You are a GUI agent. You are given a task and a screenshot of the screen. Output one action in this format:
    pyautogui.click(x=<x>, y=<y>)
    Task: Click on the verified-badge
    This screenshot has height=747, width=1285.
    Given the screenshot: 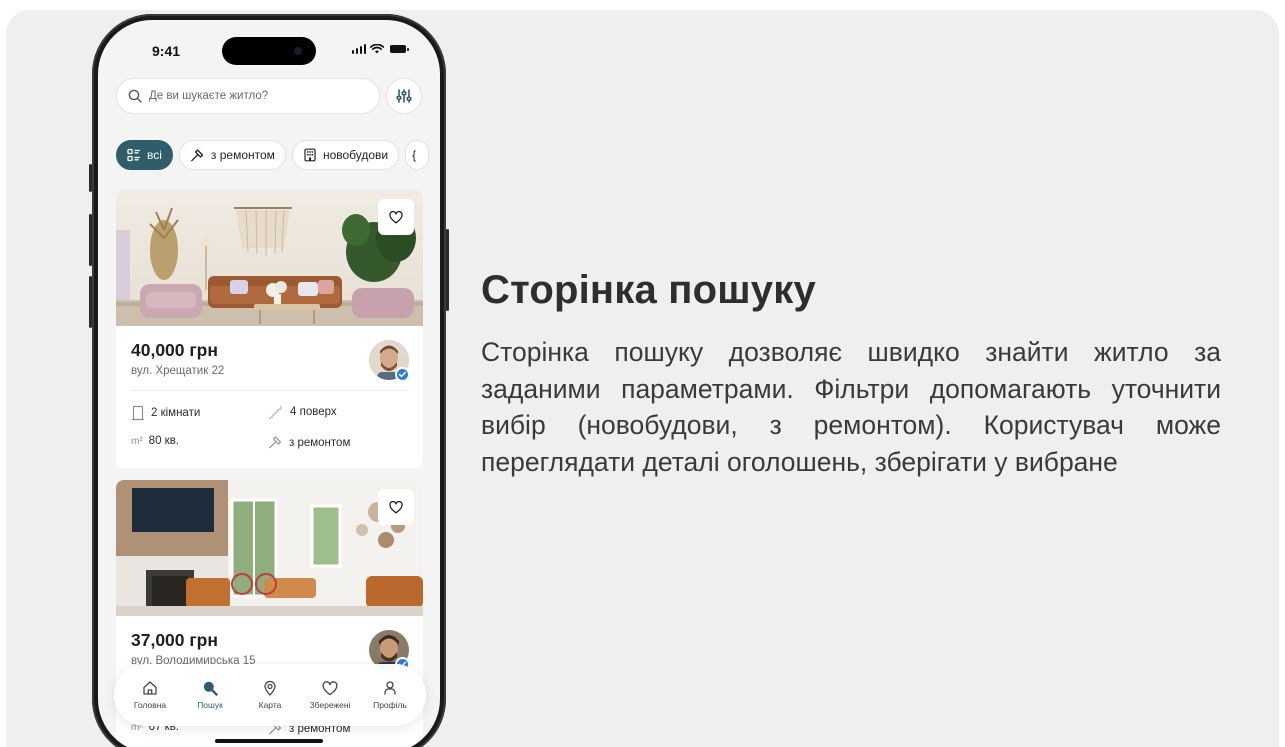 What is the action you would take?
    pyautogui.click(x=402, y=374)
    